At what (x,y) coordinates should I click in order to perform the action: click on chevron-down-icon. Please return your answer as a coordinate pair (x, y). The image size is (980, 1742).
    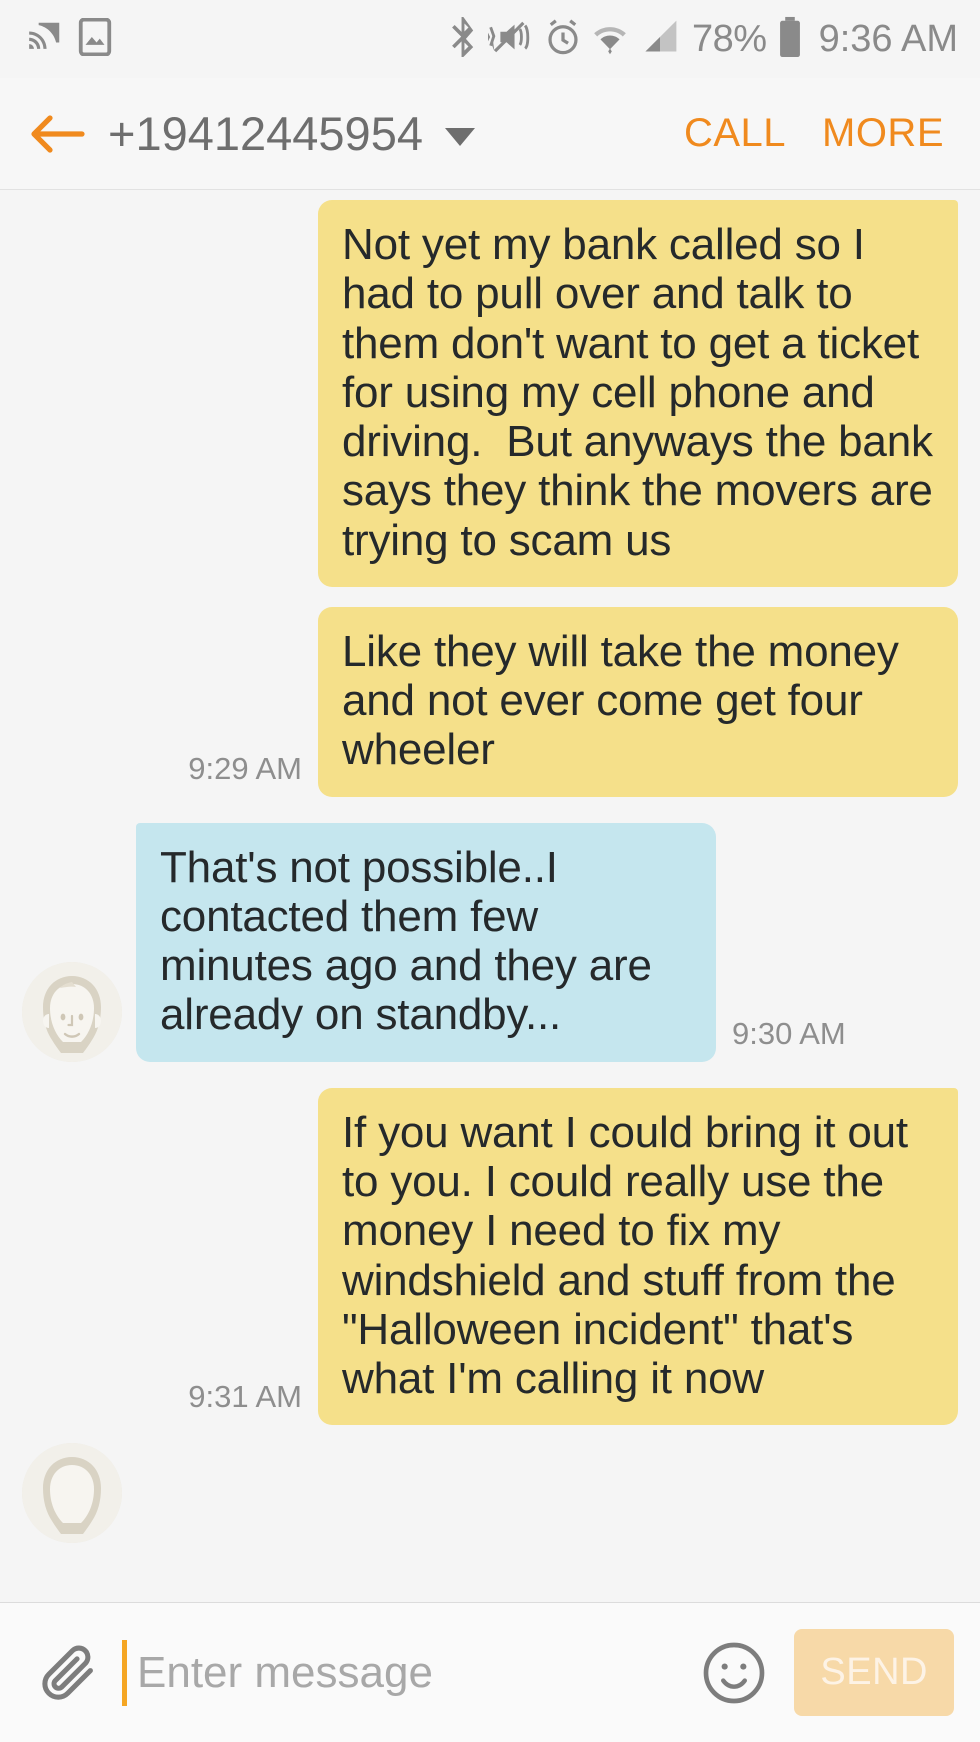
    Looking at the image, I should click on (459, 136).